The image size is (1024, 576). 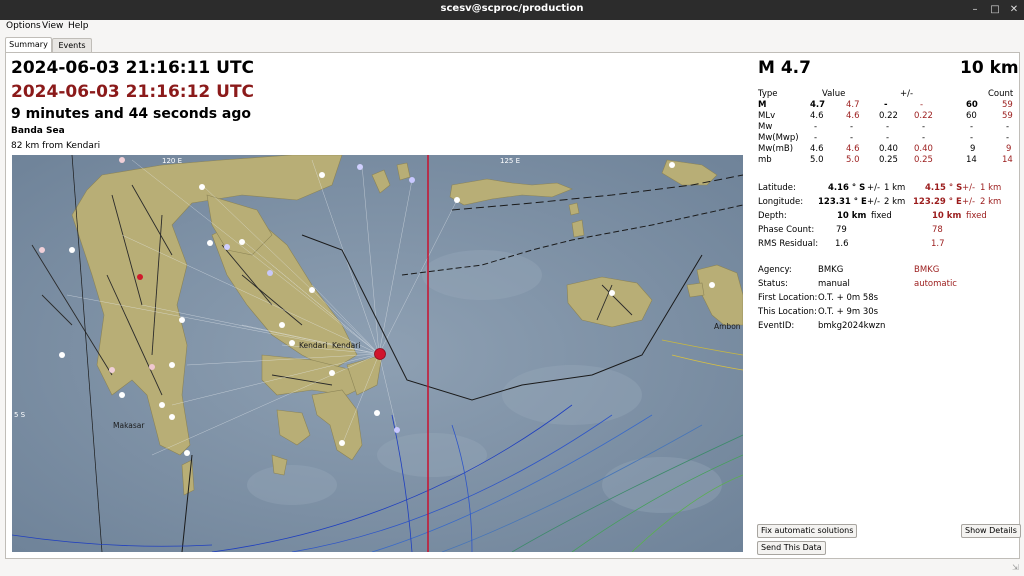 What do you see at coordinates (853, 105) in the screenshot?
I see `mag-value-auto: 4.7` at bounding box center [853, 105].